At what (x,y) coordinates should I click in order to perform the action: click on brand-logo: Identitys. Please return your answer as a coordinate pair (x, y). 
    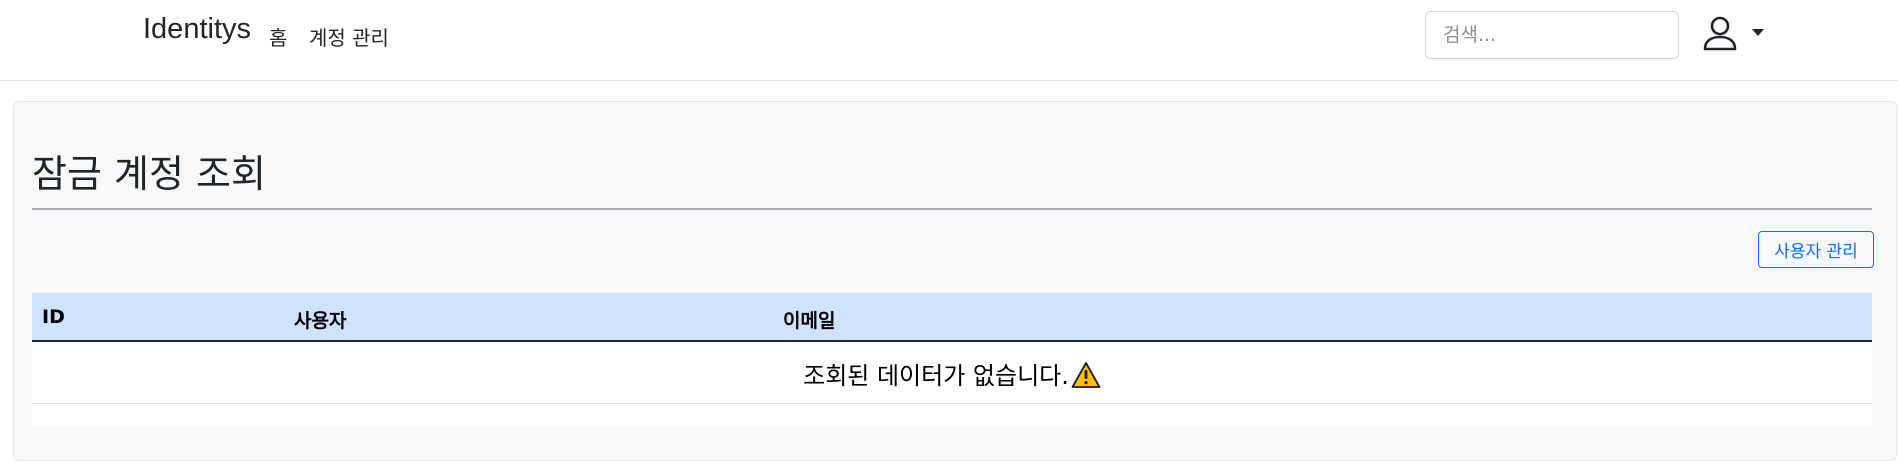
    Looking at the image, I should click on (197, 29).